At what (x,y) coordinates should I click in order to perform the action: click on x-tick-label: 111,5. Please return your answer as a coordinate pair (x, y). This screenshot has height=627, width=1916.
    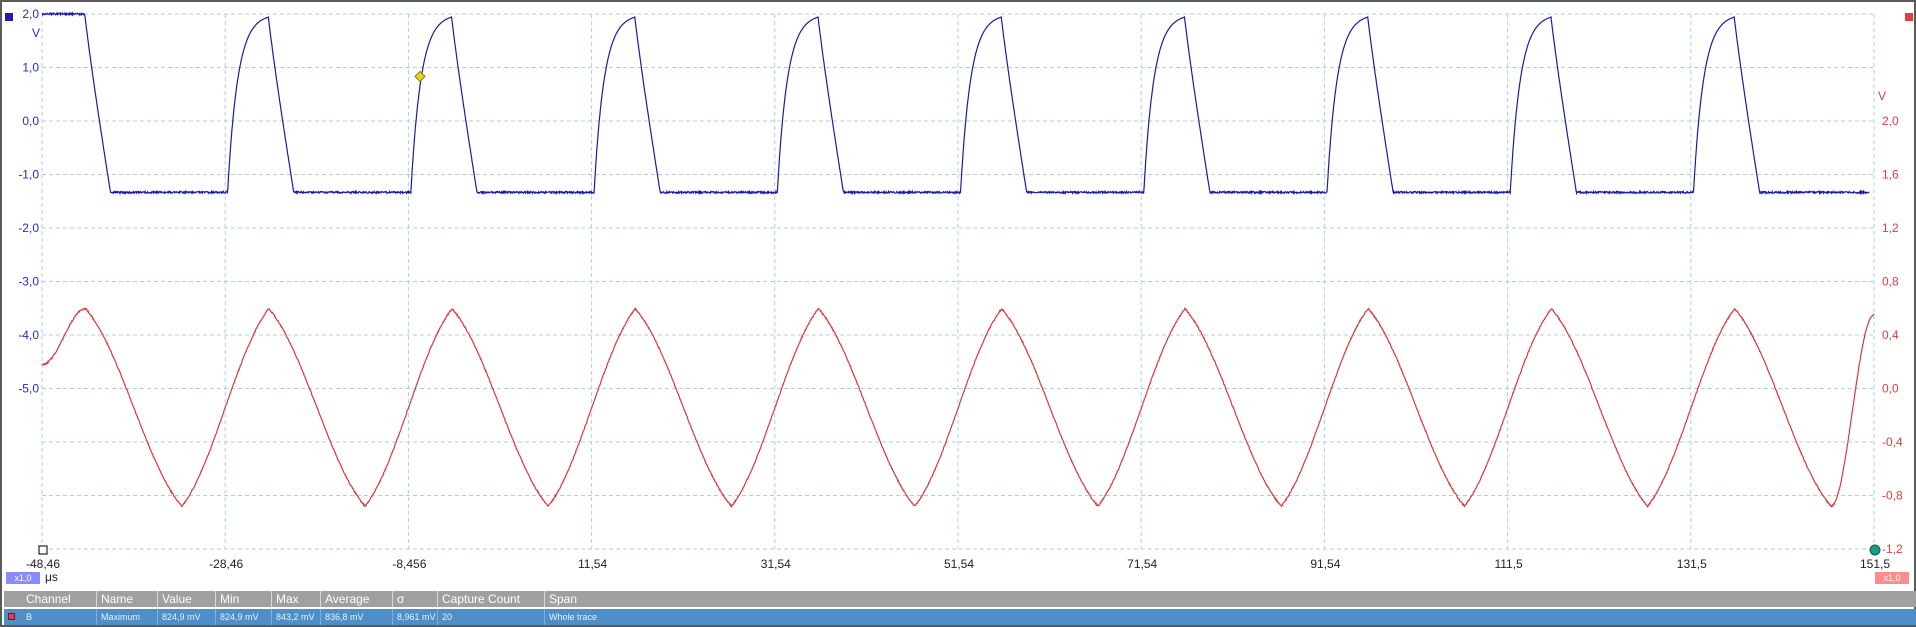
    Looking at the image, I should click on (1508, 564).